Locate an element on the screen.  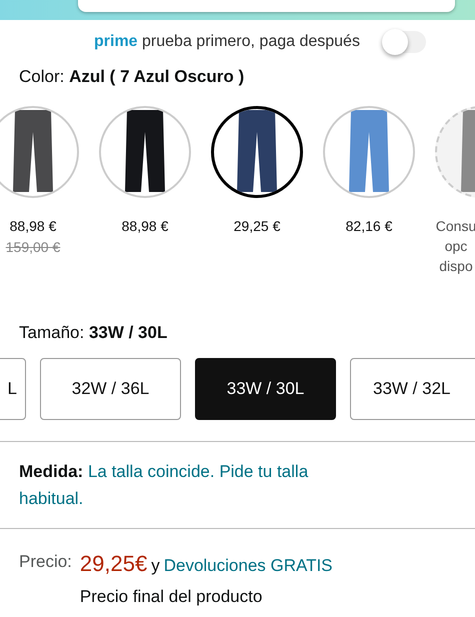
fit-note: Medida: La talla coincide. Pide tu talla habitual. is located at coordinates (164, 485).